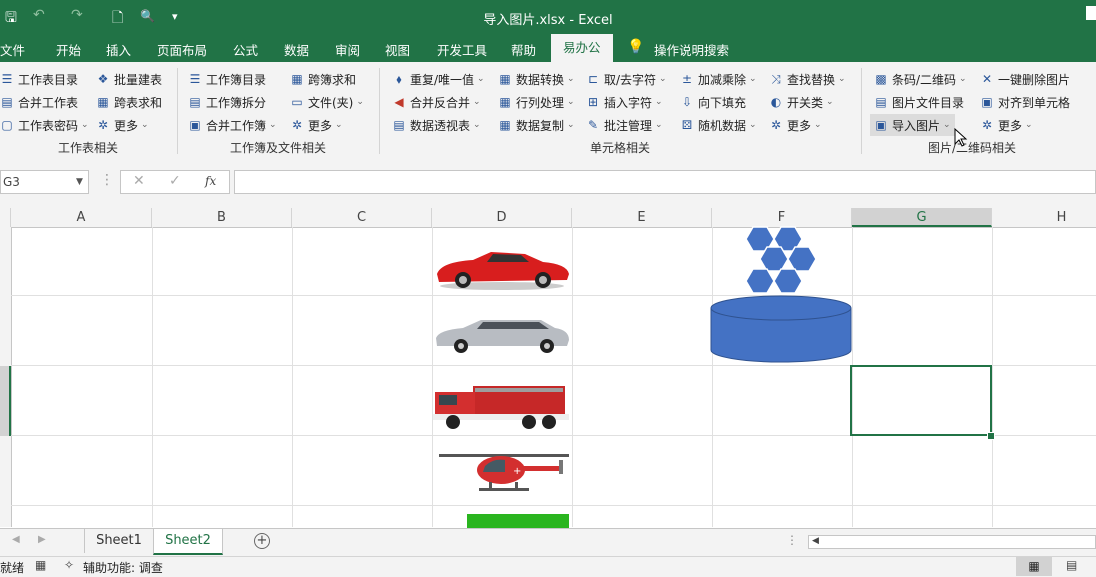  What do you see at coordinates (642, 217) in the screenshot?
I see `column-header-e: E` at bounding box center [642, 217].